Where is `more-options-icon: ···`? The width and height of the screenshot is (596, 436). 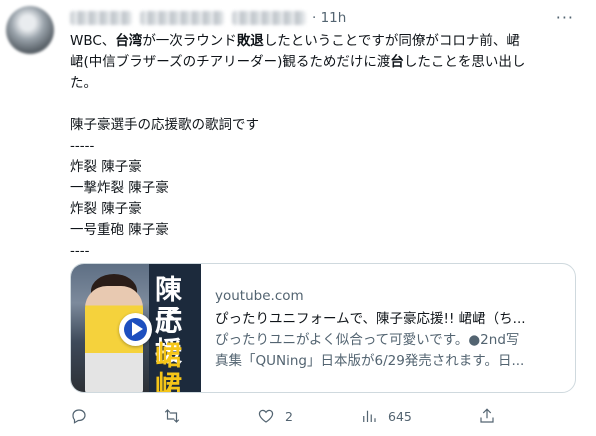 more-options-icon: ··· is located at coordinates (565, 17).